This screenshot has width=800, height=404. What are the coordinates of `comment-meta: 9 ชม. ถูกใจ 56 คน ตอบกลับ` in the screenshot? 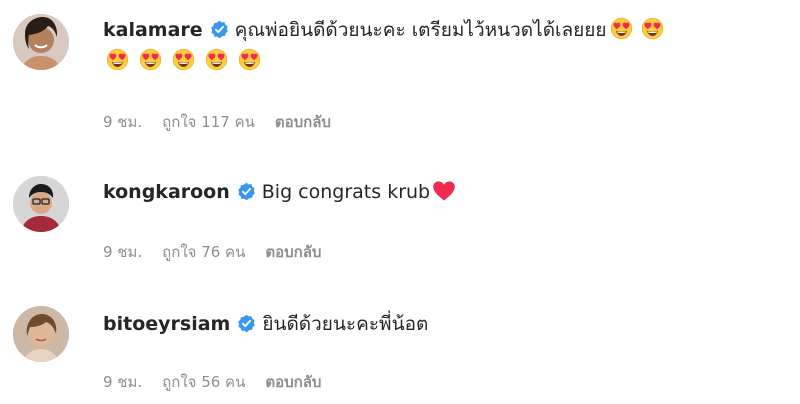 It's located at (222, 382).